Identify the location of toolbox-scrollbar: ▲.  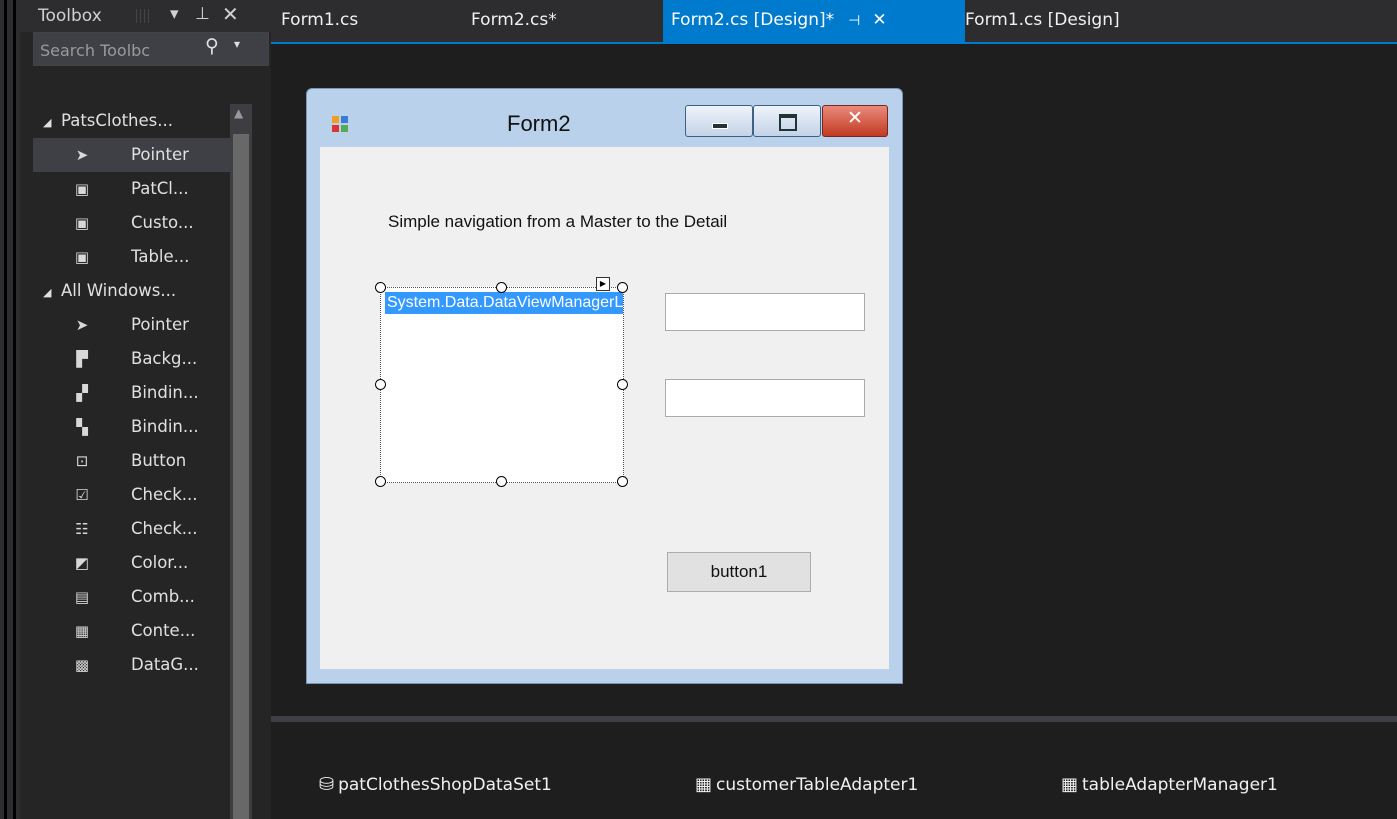
(241, 461).